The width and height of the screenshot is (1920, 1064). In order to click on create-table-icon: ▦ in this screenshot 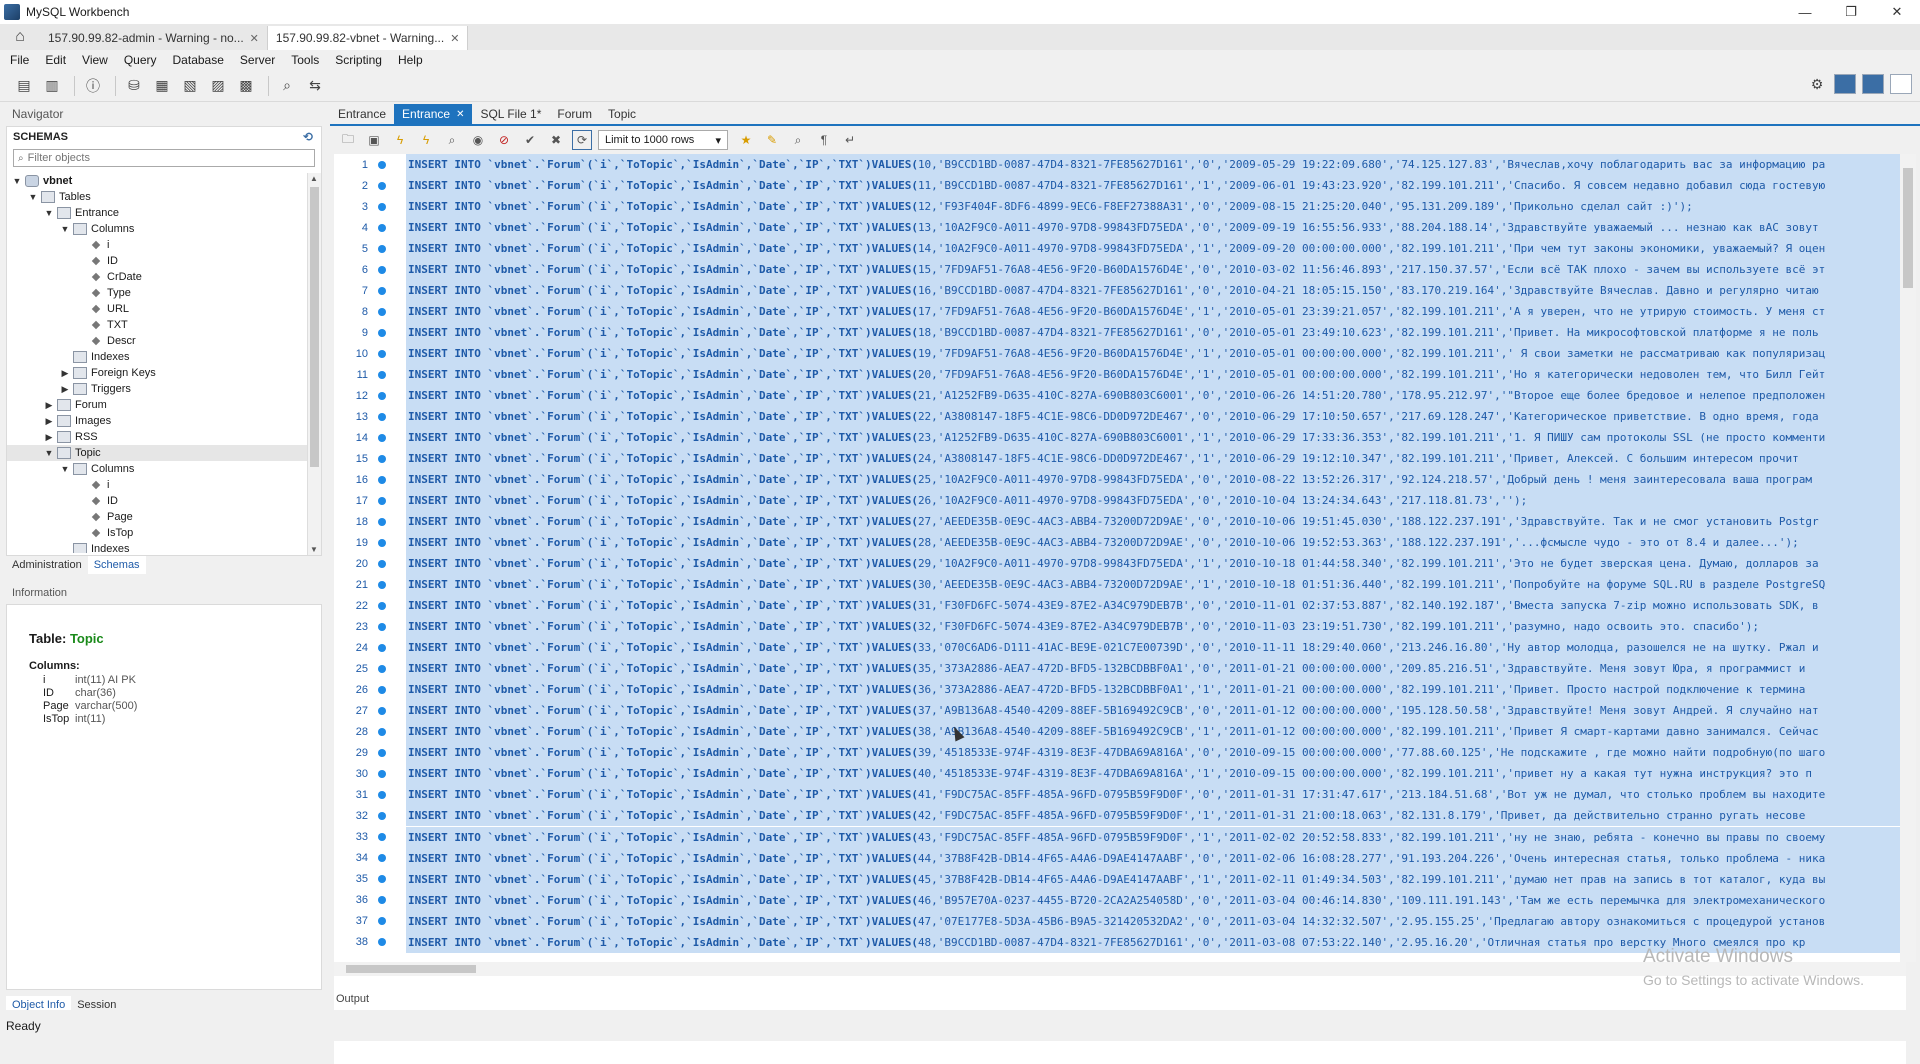, I will do `click(162, 86)`.